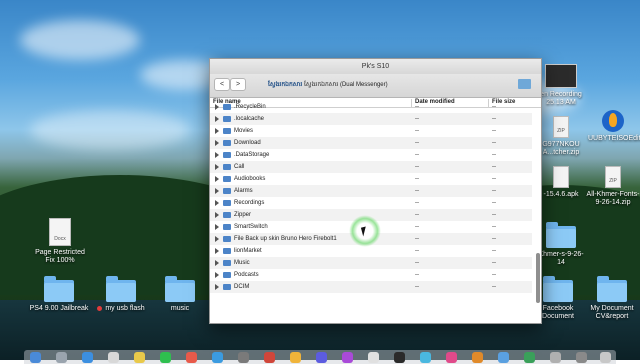 The image size is (640, 364). I want to click on back-button: <, so click(222, 84).